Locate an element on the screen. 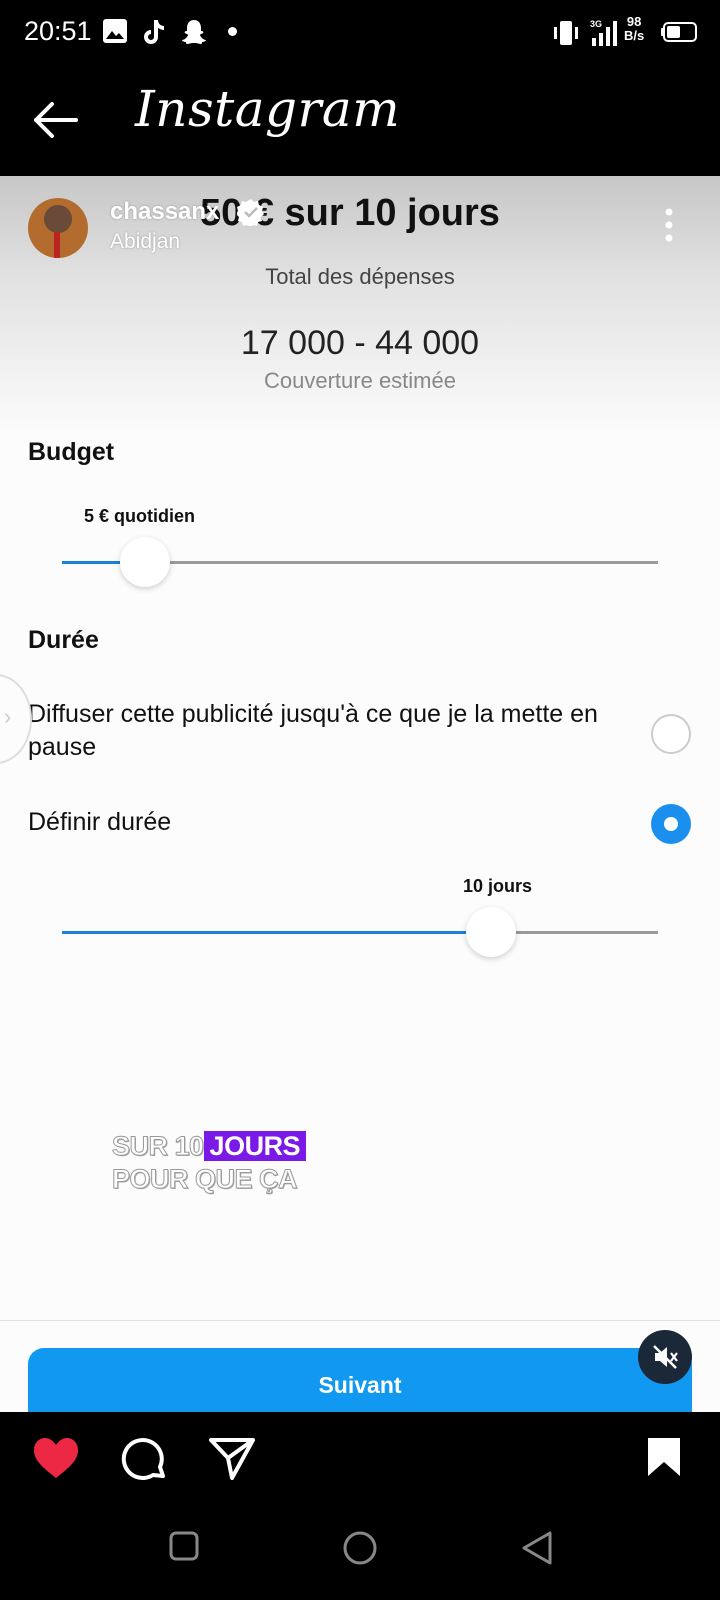  duration-slider-label: 10 jours is located at coordinates (498, 886).